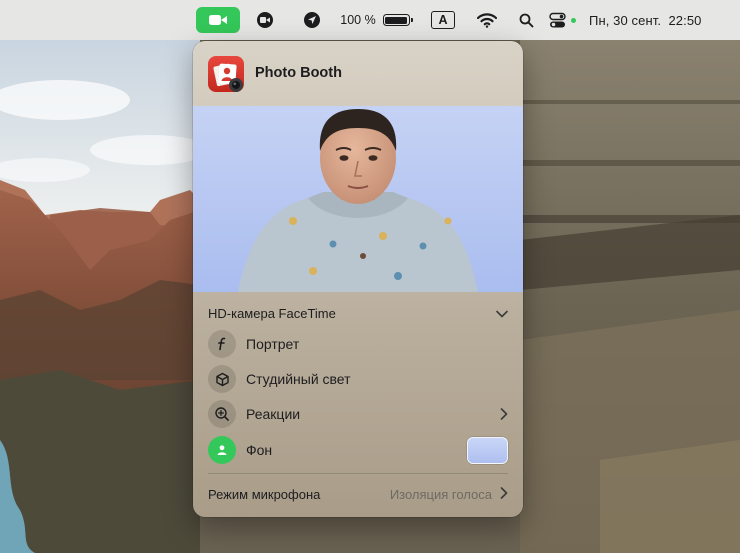 Image resolution: width=740 pixels, height=553 pixels. Describe the element at coordinates (259, 450) in the screenshot. I see `effect-background-label: Фон` at that location.